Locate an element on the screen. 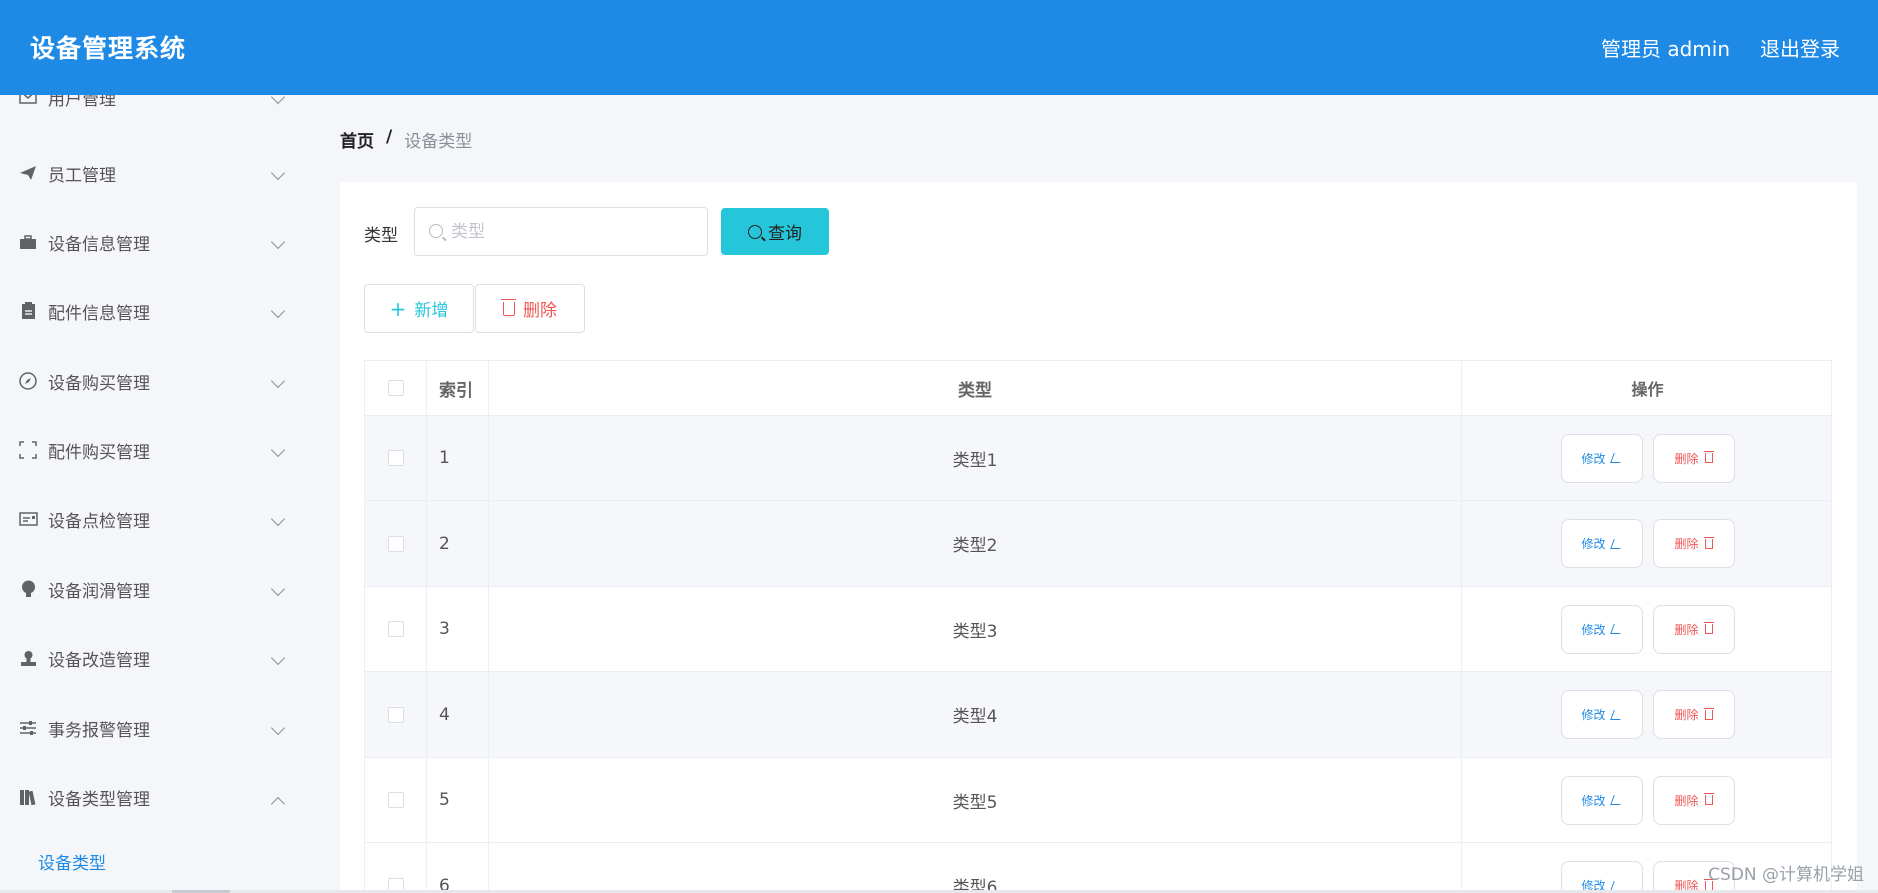 This screenshot has height=893, width=1878. cell-index: 6 is located at coordinates (458, 868).